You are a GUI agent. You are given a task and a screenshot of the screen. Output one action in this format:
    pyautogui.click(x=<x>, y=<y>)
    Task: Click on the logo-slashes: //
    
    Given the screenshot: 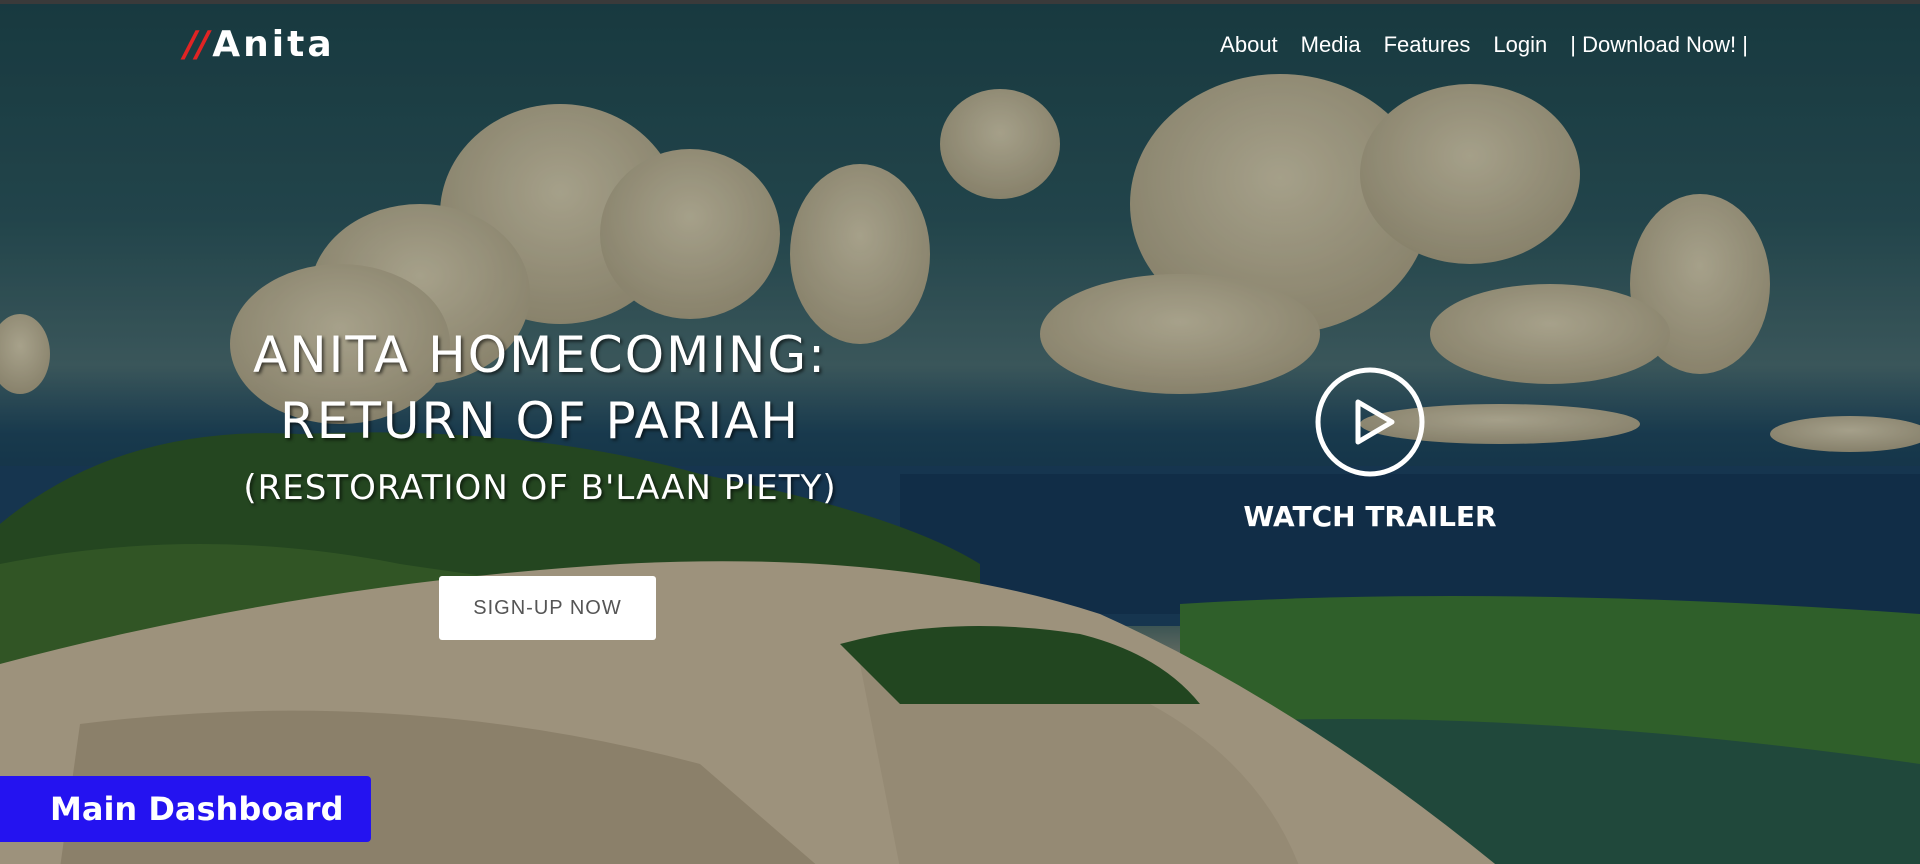 What is the action you would take?
    pyautogui.click(x=196, y=44)
    